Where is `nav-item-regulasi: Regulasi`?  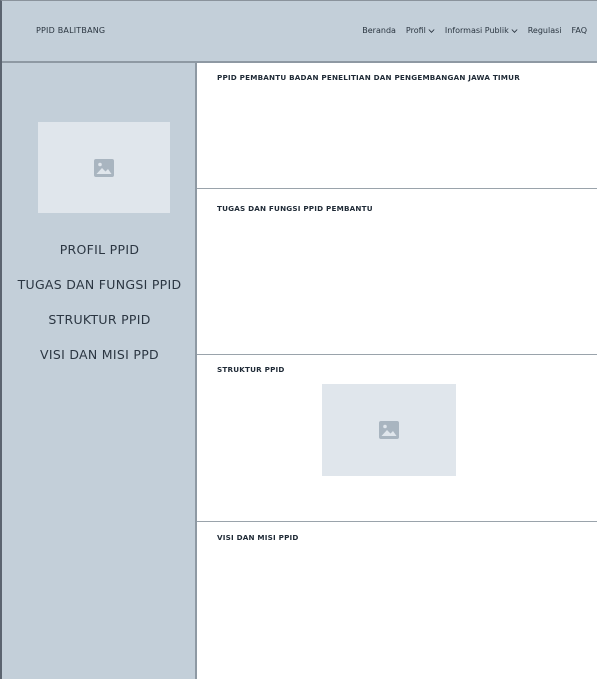
nav-item-regulasi: Regulasi is located at coordinates (545, 30).